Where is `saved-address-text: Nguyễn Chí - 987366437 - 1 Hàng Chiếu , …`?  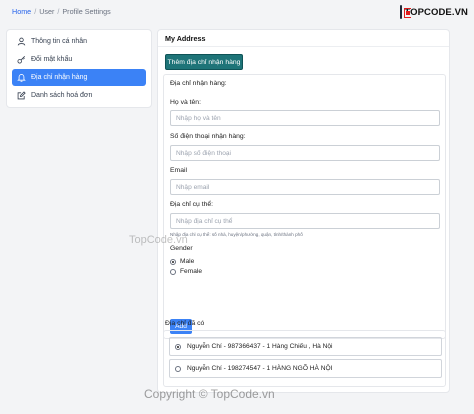 saved-address-text: Nguyễn Chí - 987366437 - 1 Hàng Chiếu , … is located at coordinates (260, 346).